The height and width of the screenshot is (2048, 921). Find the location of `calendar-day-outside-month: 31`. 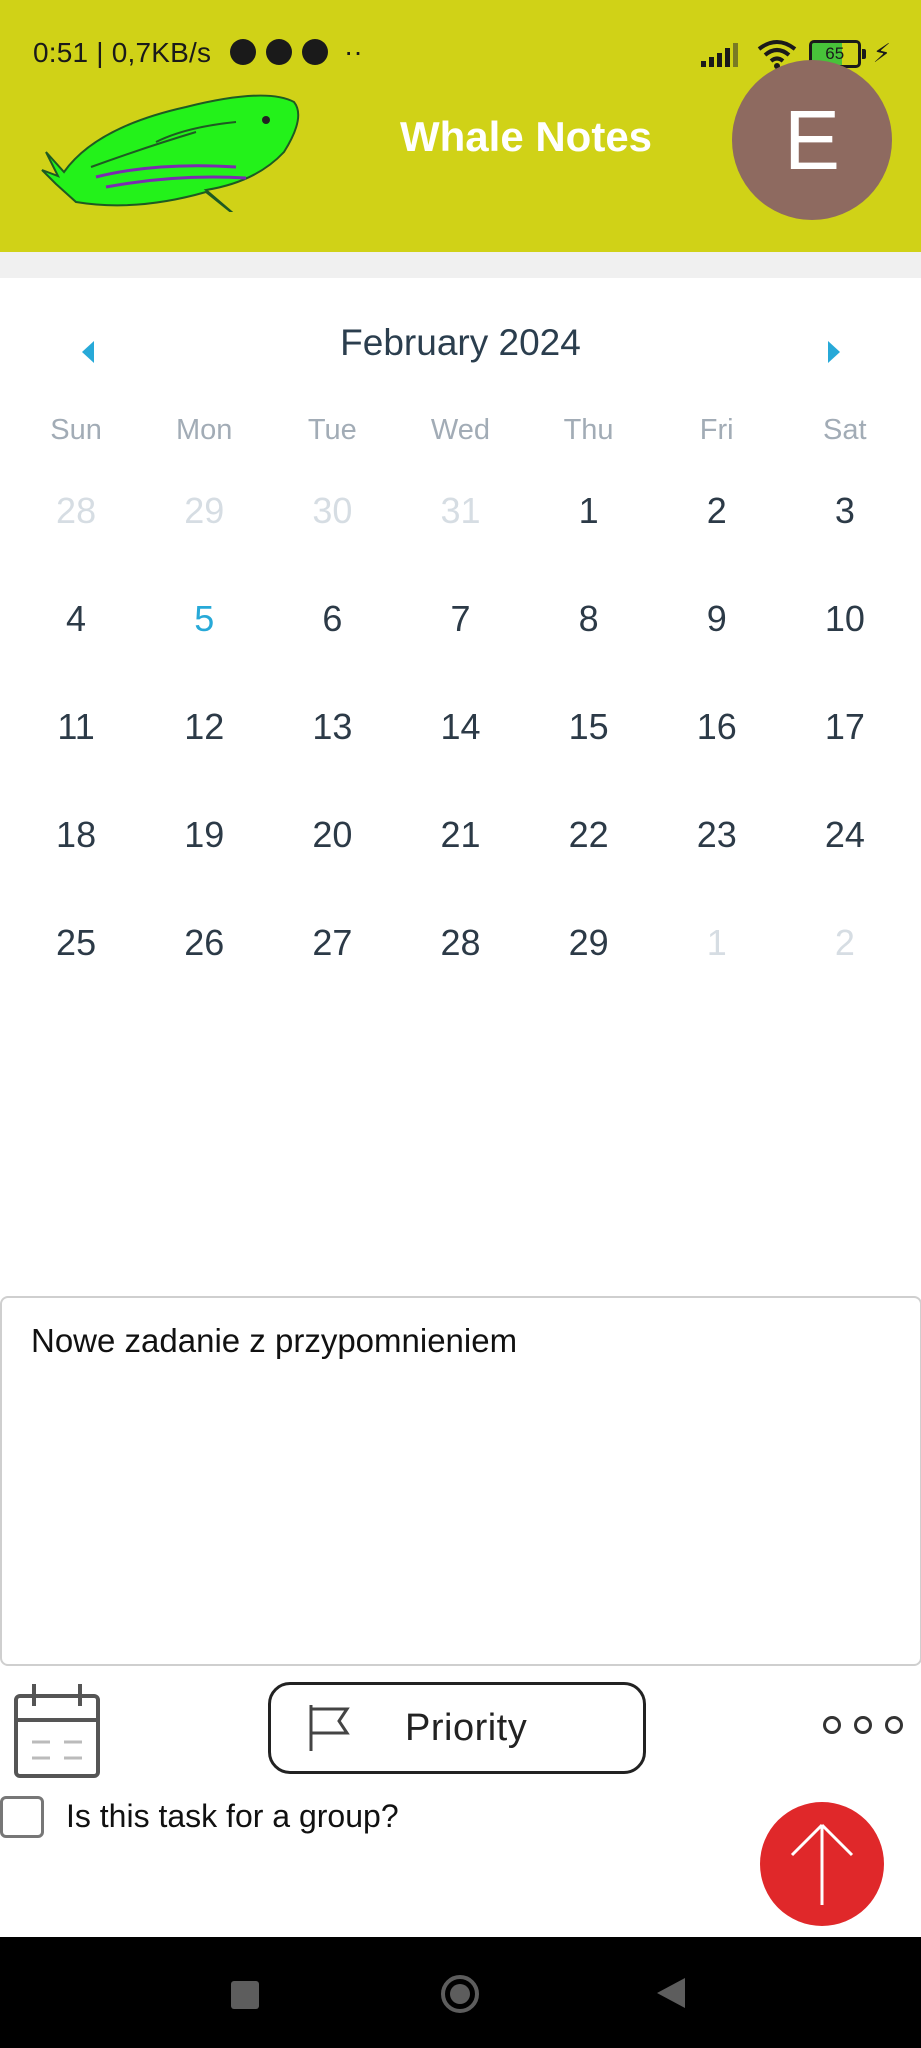

calendar-day-outside-month: 31 is located at coordinates (460, 544).